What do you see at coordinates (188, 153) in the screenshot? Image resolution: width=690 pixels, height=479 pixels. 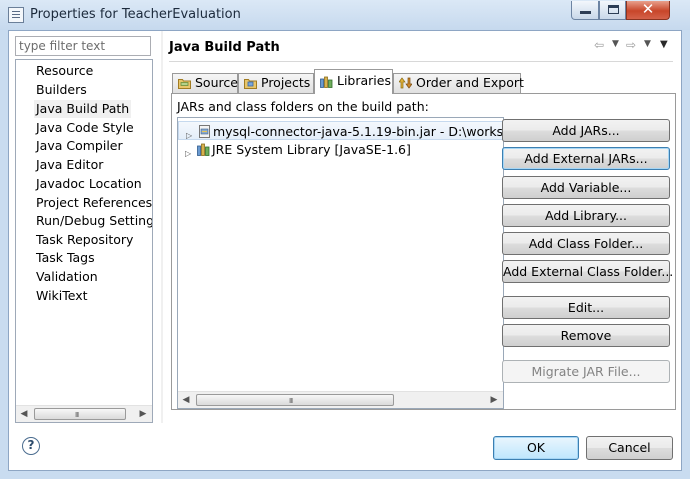 I see `expand-arrow-icon: ▷` at bounding box center [188, 153].